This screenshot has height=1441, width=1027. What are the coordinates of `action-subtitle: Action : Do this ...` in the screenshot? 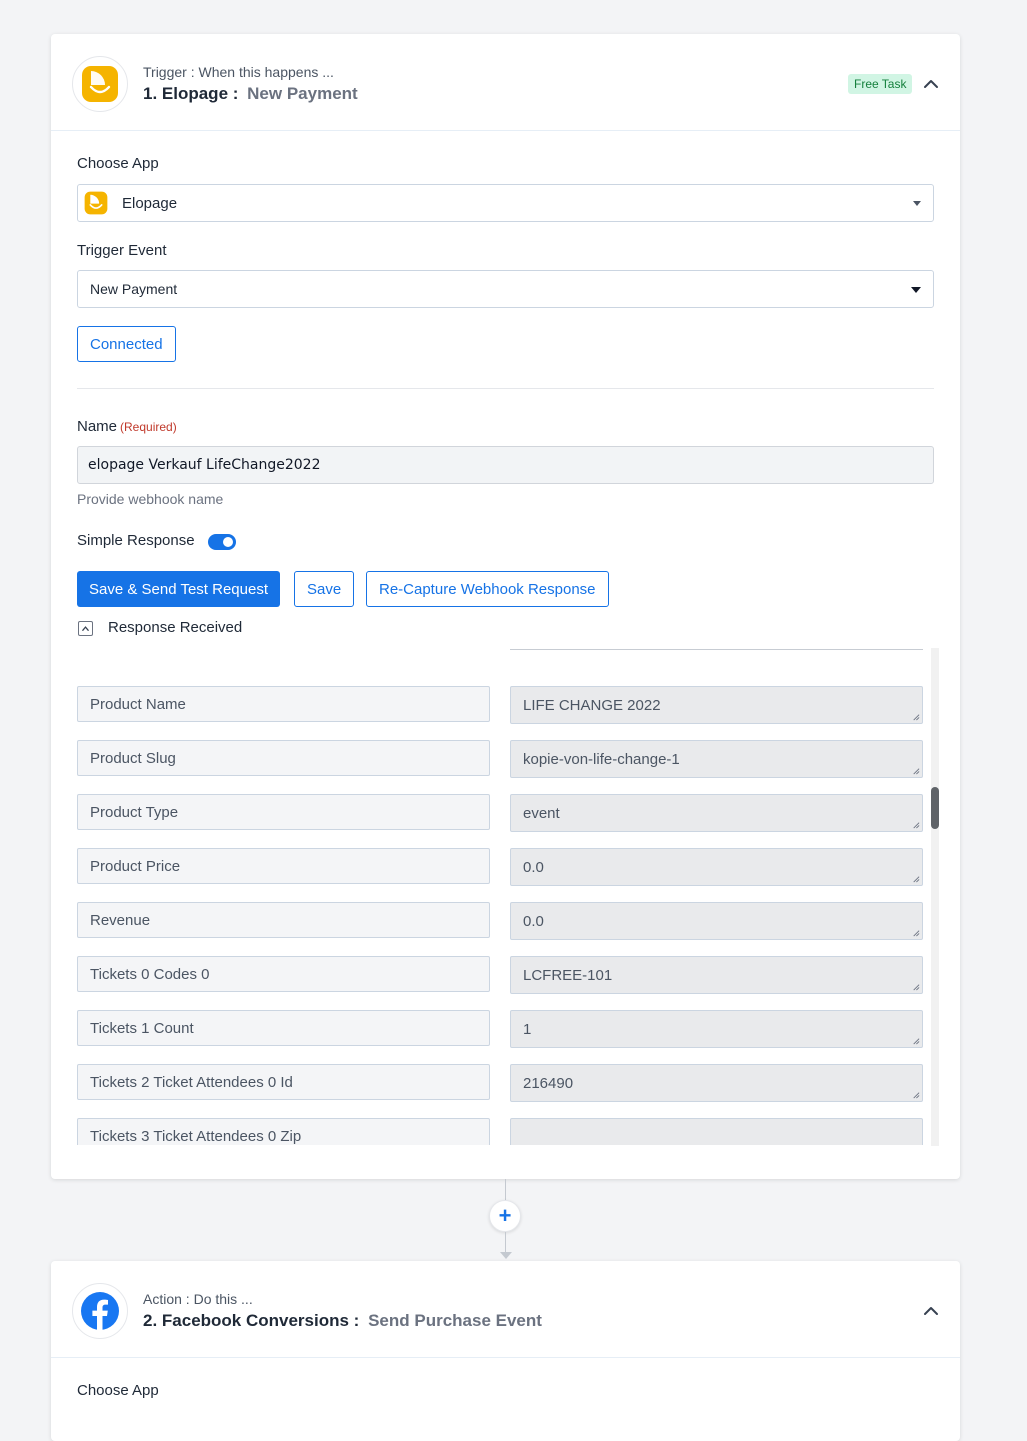 It's located at (198, 1299).